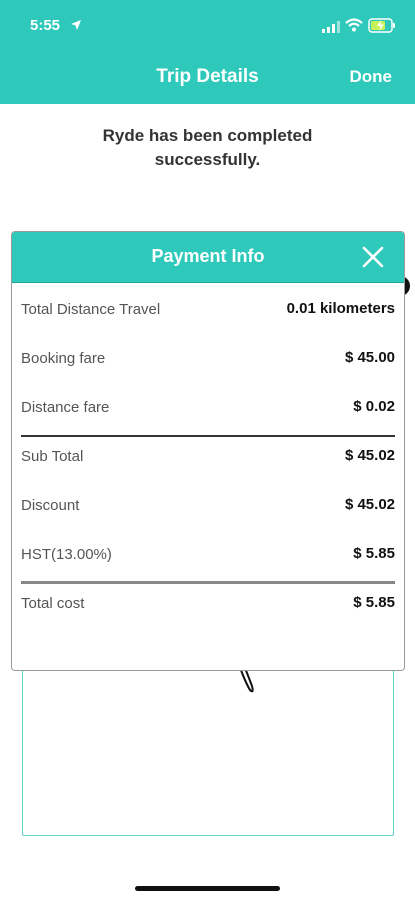 Image resolution: width=415 pixels, height=900 pixels. Describe the element at coordinates (66, 554) in the screenshot. I see `row-label: HST(13.00%)` at that location.